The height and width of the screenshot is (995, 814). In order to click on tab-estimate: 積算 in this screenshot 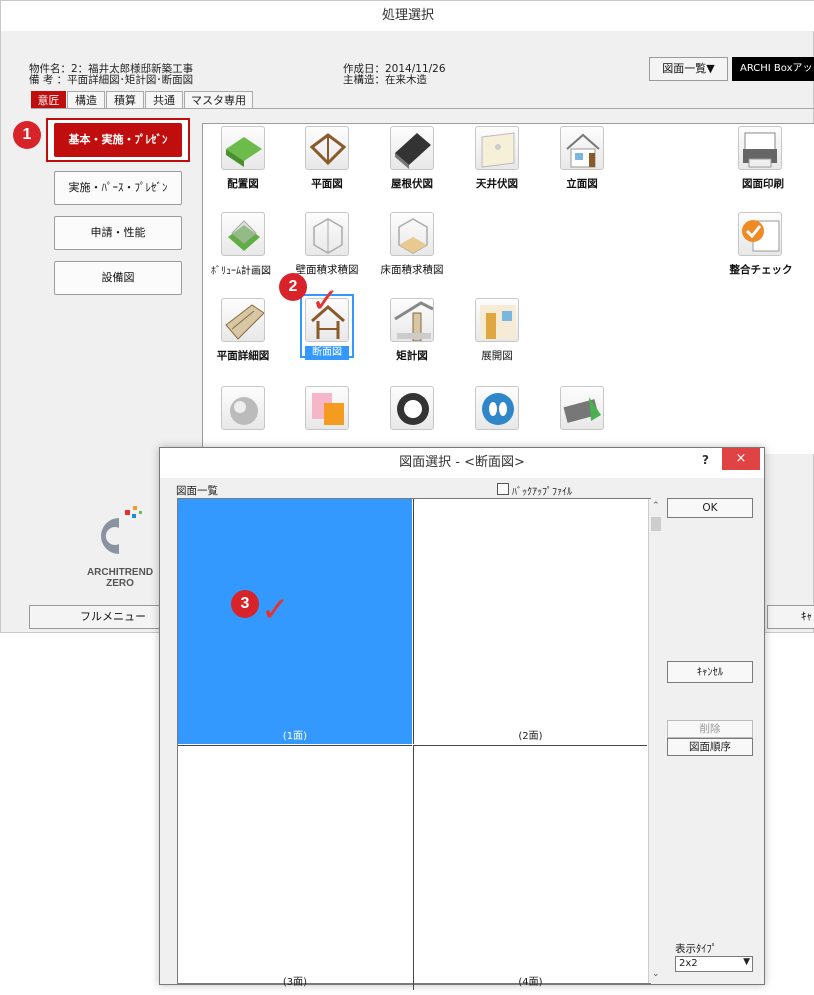, I will do `click(125, 100)`.